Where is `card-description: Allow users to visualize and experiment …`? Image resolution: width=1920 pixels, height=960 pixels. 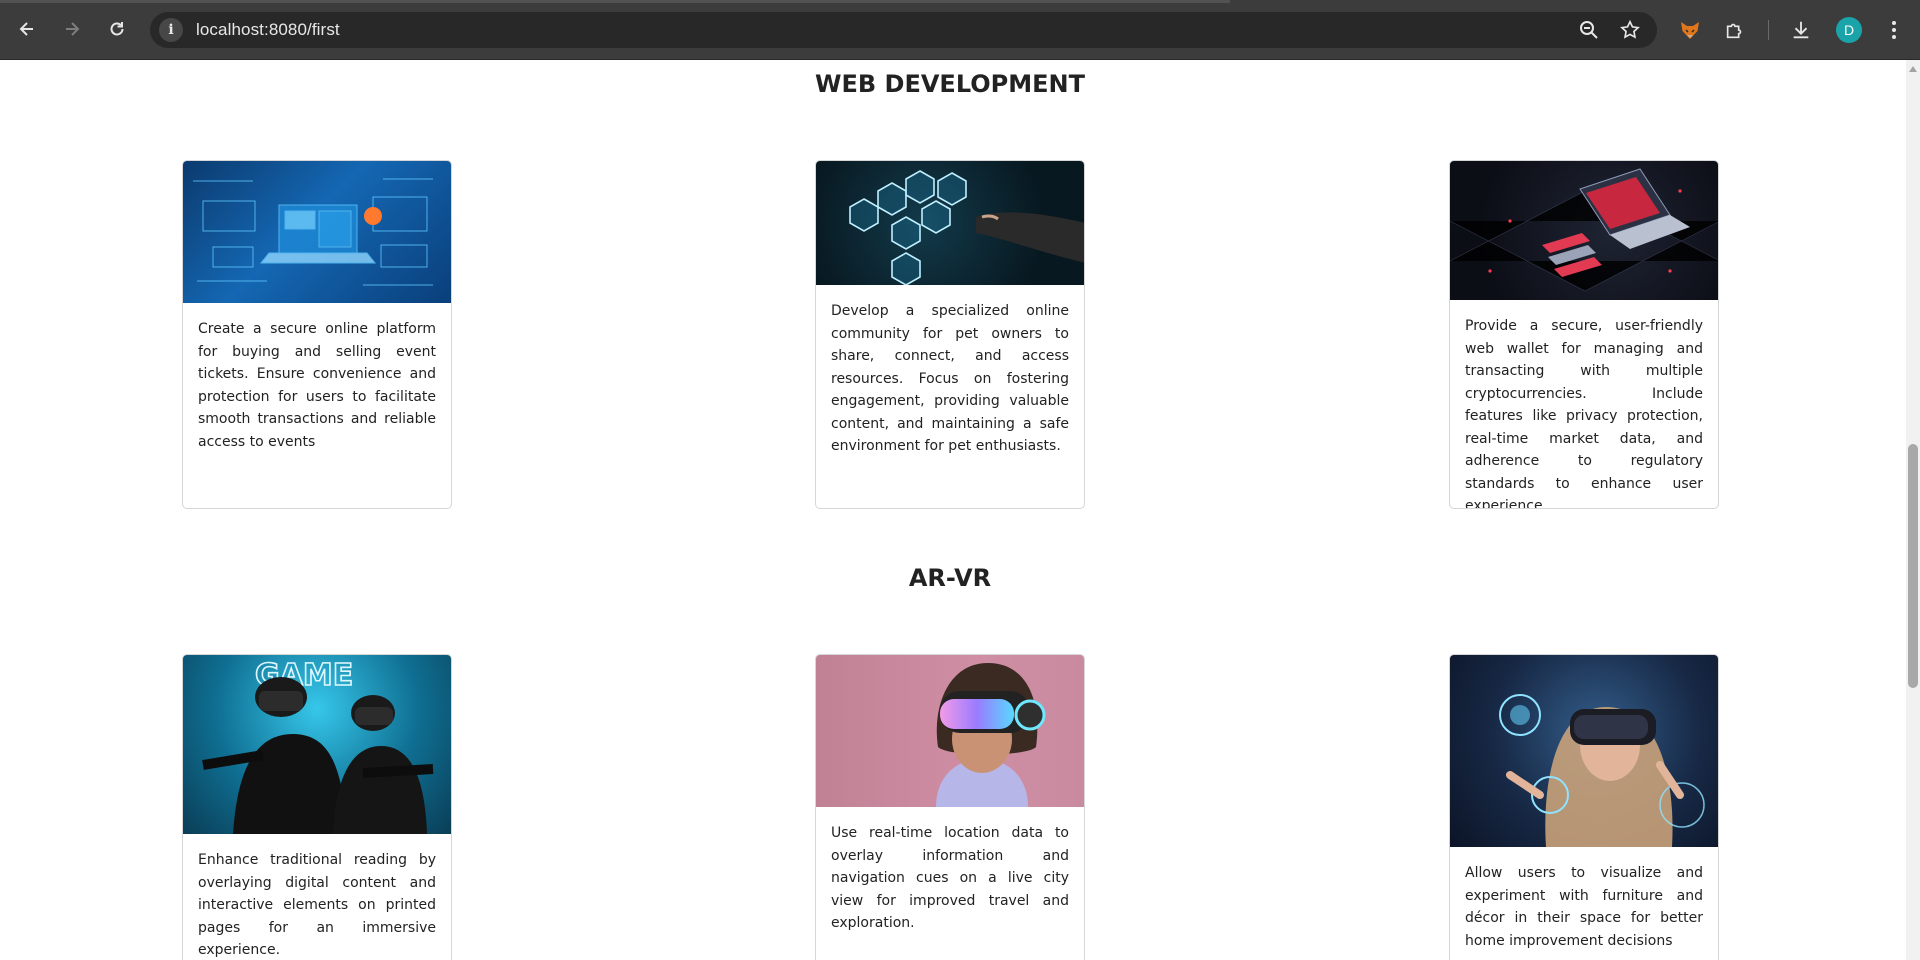
card-description: Allow users to visualize and experiment … is located at coordinates (1584, 907).